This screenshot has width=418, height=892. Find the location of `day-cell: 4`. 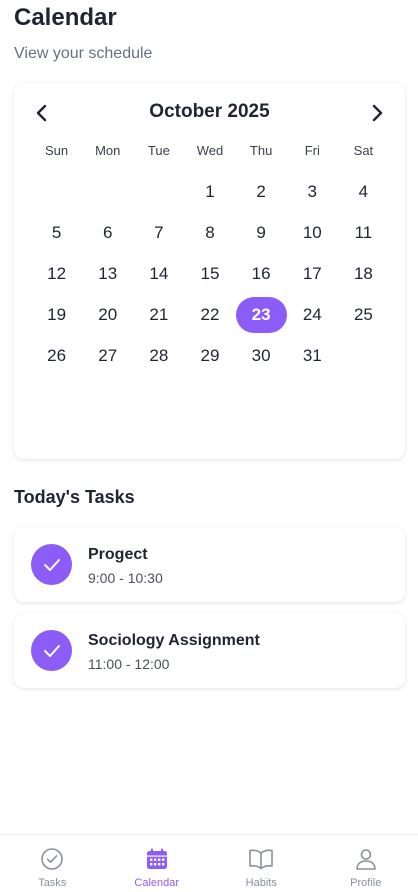

day-cell: 4 is located at coordinates (363, 191).